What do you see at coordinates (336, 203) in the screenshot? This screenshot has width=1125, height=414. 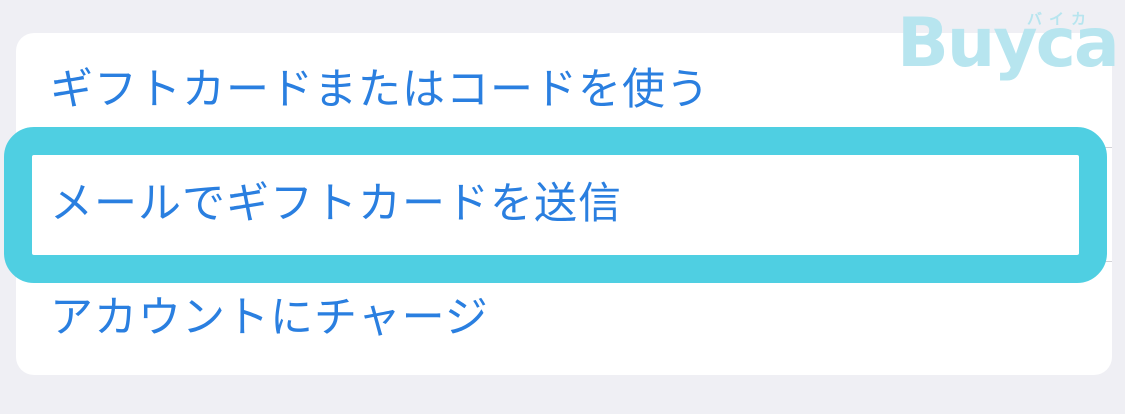 I see `menu-item-label: メールでギフトカードを送信` at bounding box center [336, 203].